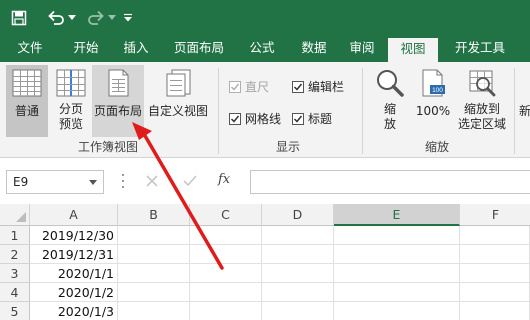  What do you see at coordinates (178, 196) in the screenshot?
I see `annotation-arrow` at bounding box center [178, 196].